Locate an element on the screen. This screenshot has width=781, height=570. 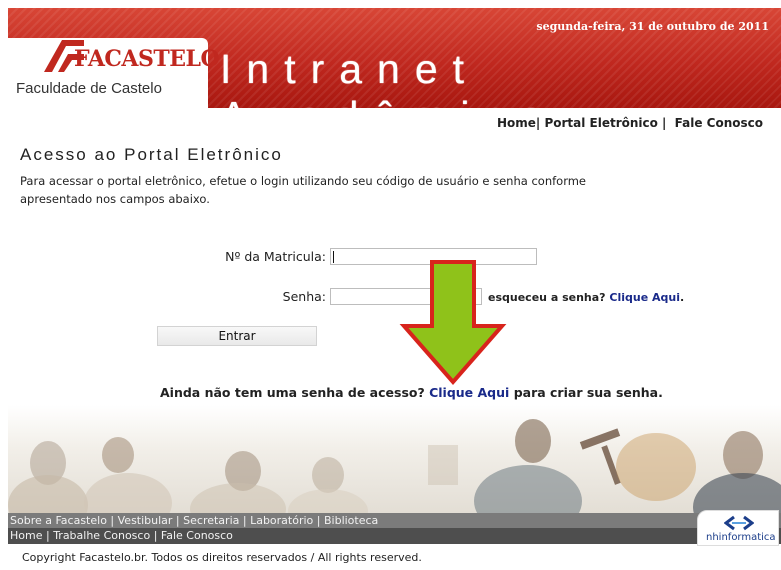
logo-name: FACASTELO is located at coordinates (147, 59).